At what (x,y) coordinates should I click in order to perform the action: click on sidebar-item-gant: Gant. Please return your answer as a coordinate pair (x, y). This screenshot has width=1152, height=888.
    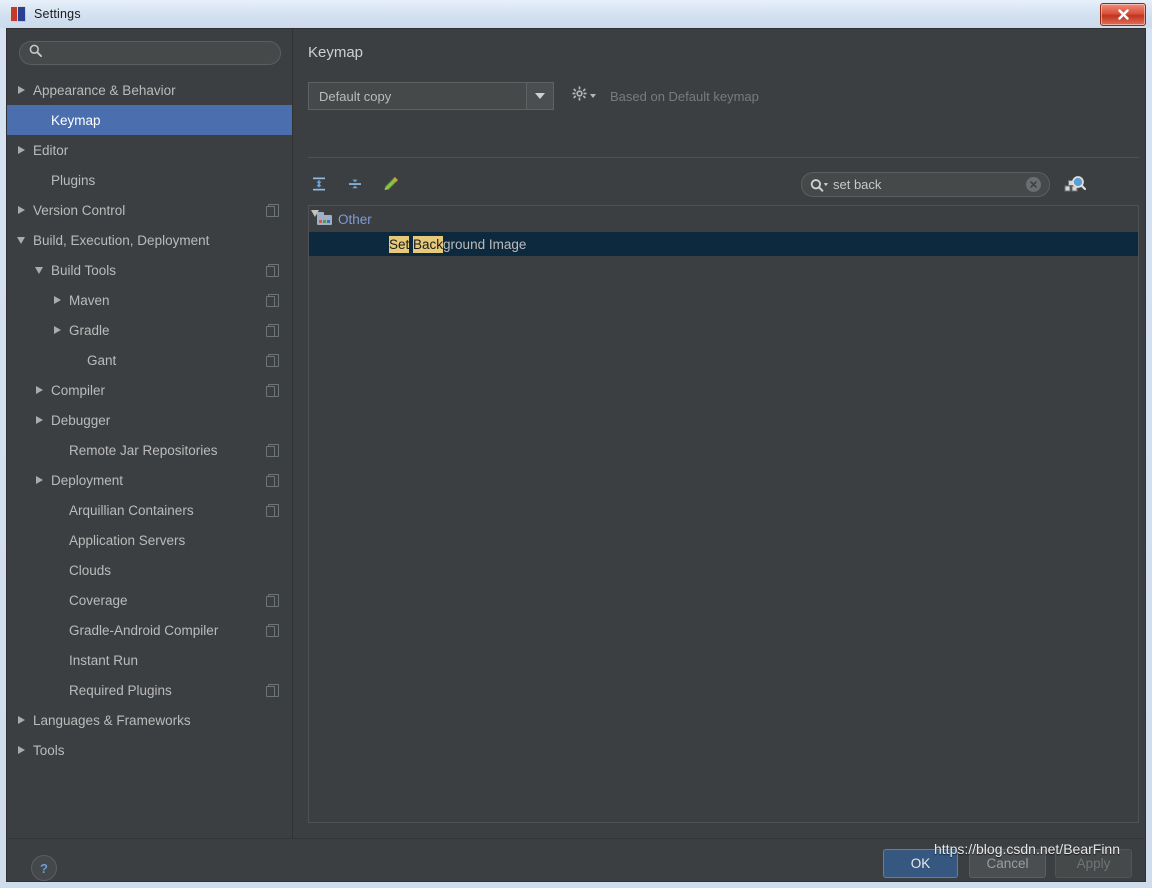
    Looking at the image, I should click on (149, 360).